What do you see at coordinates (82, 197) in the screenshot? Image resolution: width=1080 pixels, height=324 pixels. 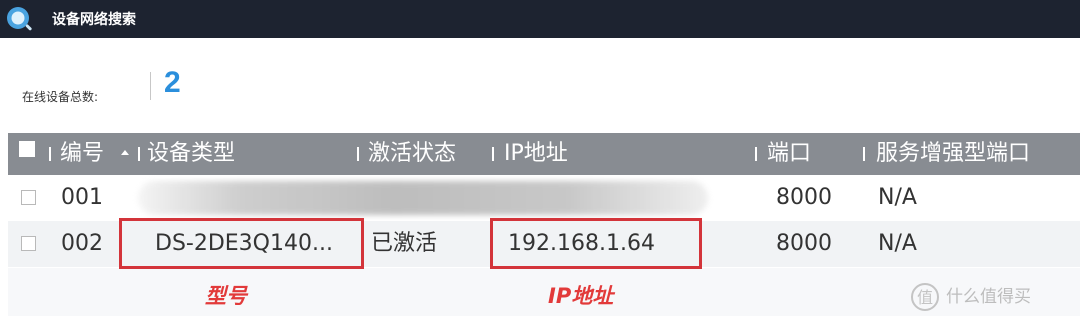 I see `cell-number: 001` at bounding box center [82, 197].